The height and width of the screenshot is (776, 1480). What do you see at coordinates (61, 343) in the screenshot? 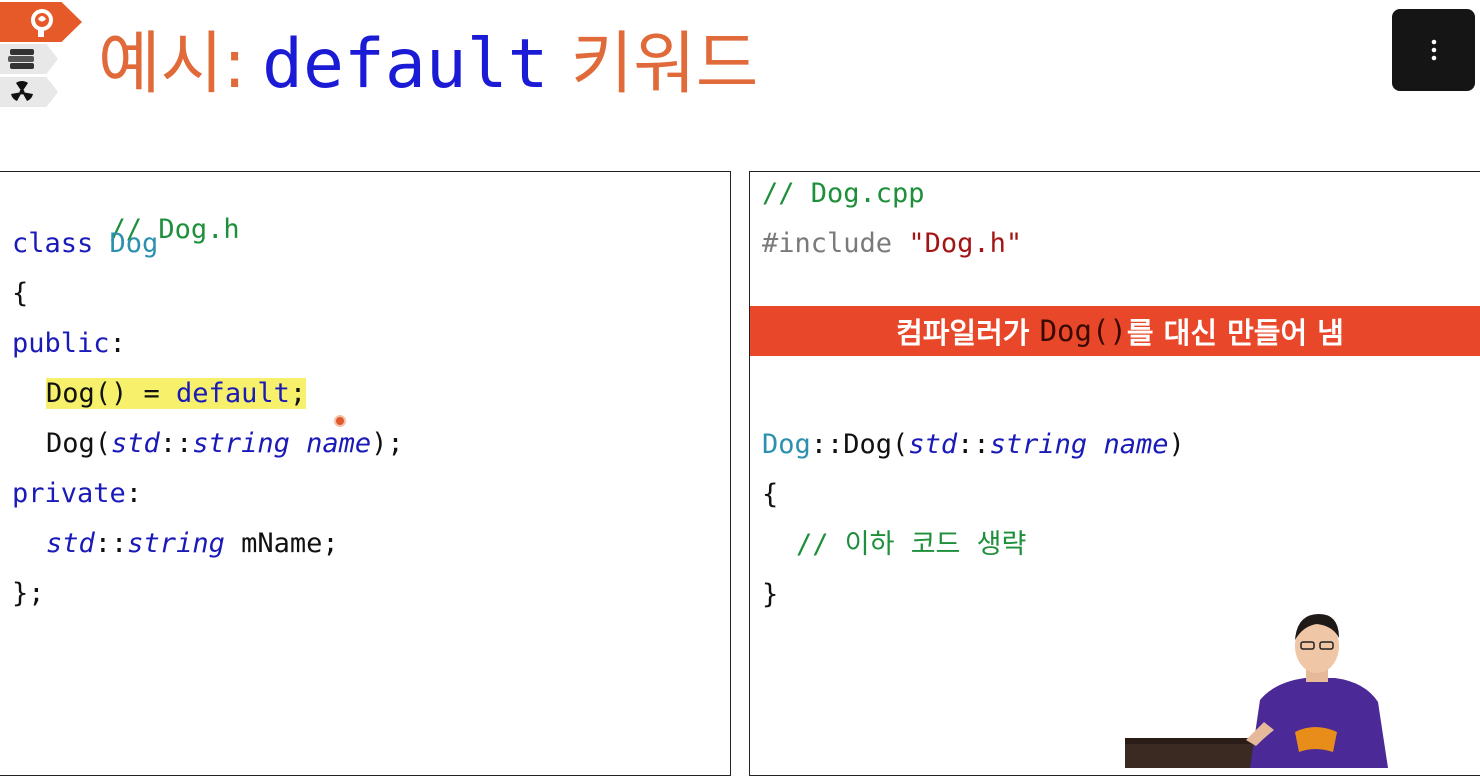
I see `code-keyword: public` at bounding box center [61, 343].